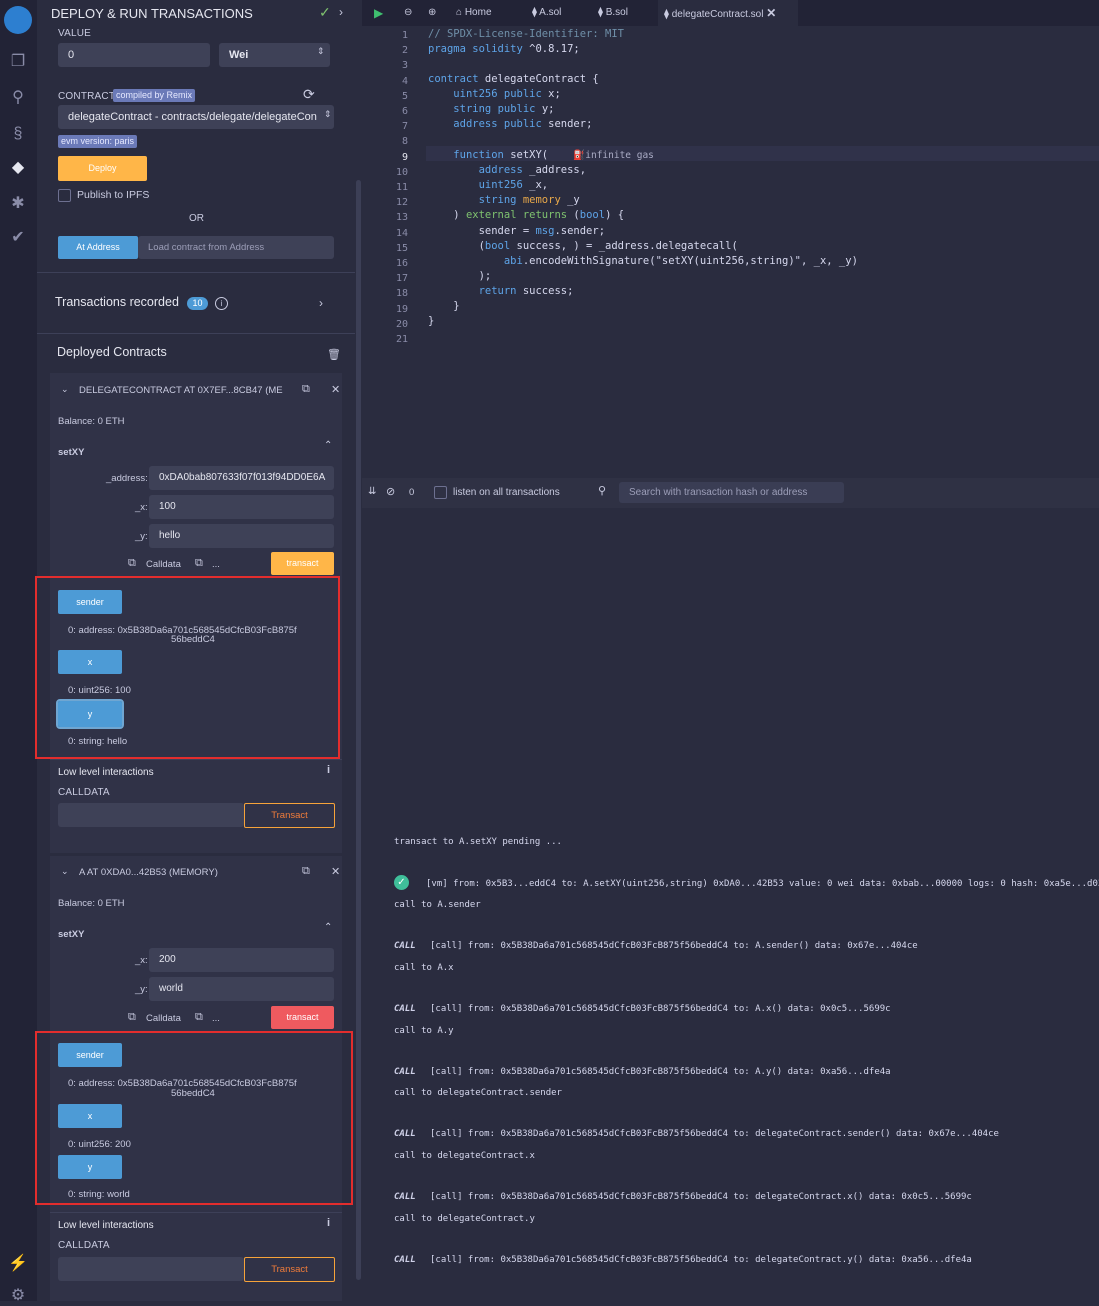 The width and height of the screenshot is (1099, 1306). What do you see at coordinates (378, 13) in the screenshot?
I see `run-icon: ▶` at bounding box center [378, 13].